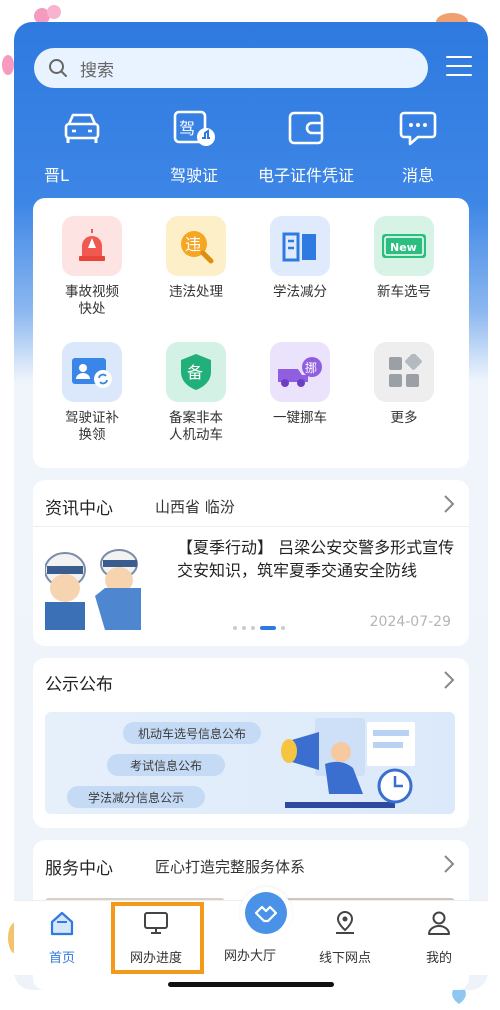  What do you see at coordinates (306, 128) in the screenshot?
I see `wallet-icon` at bounding box center [306, 128].